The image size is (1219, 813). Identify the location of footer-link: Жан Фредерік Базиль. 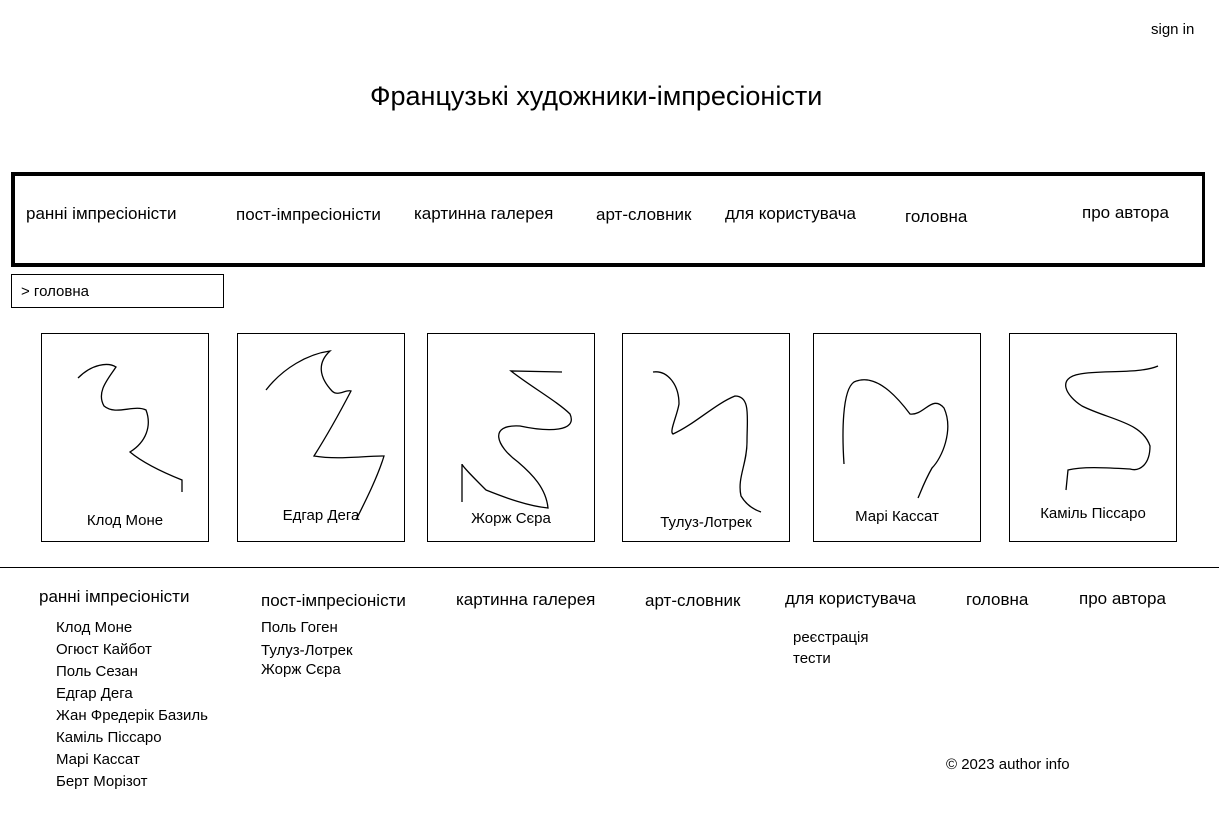
(132, 715).